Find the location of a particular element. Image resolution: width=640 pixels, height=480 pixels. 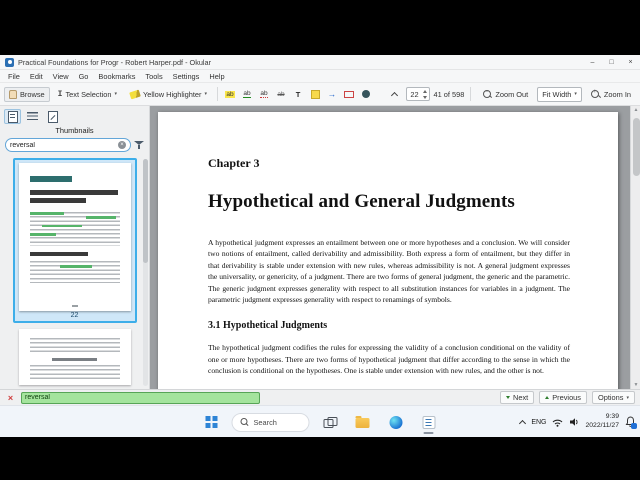

thumbnail-filter-input is located at coordinates (63, 145).